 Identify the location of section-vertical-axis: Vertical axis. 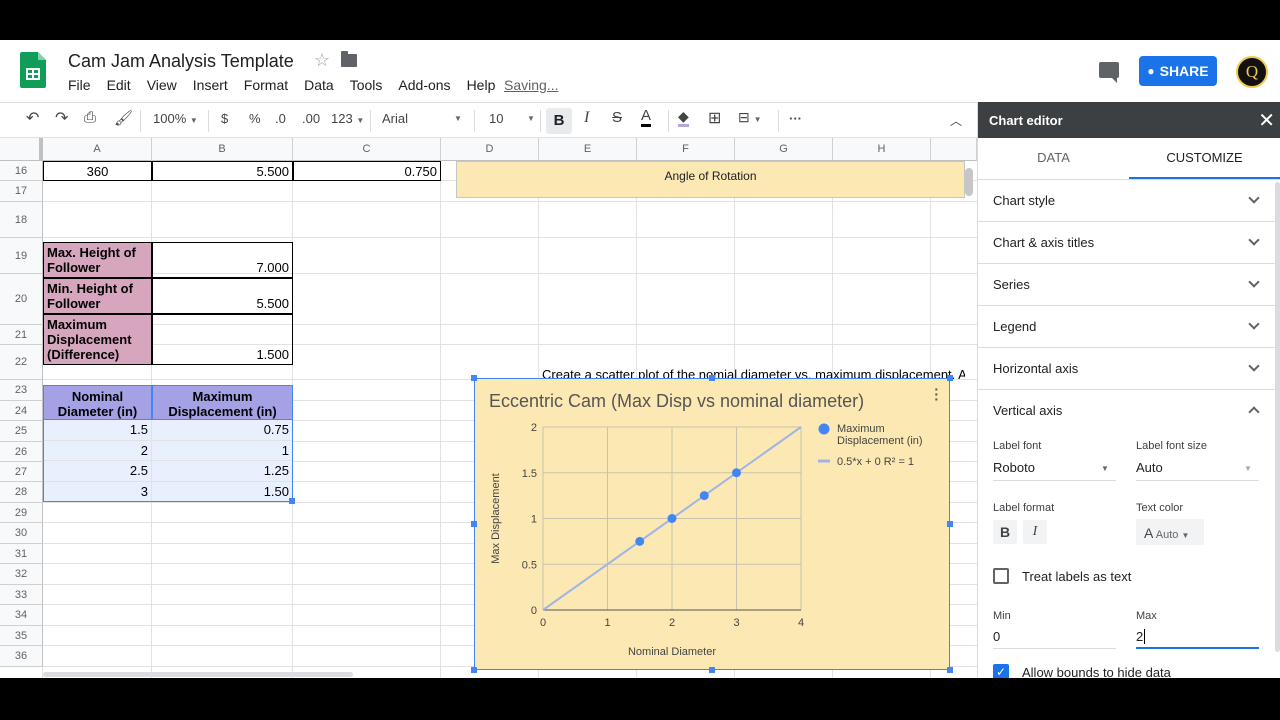
(1129, 411).